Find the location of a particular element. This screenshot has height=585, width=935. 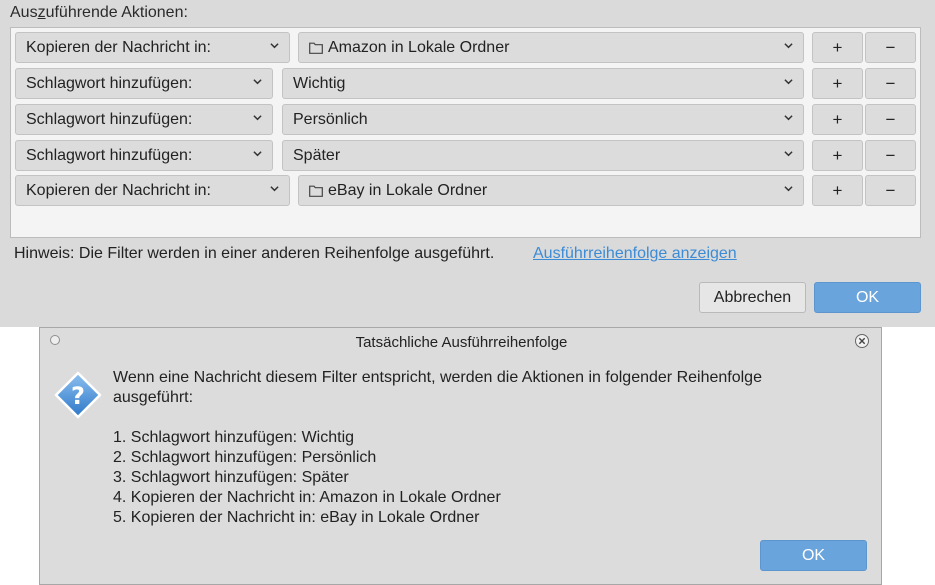

action-target-label: Amazon in Lokale Ordner is located at coordinates (419, 47).